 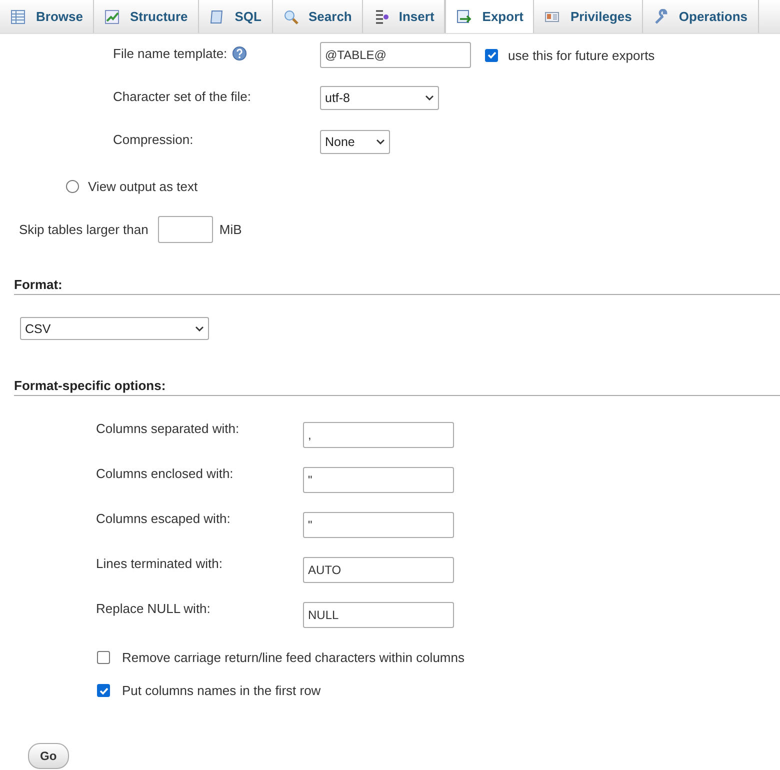 What do you see at coordinates (317, 16) in the screenshot?
I see `tab: Search` at bounding box center [317, 16].